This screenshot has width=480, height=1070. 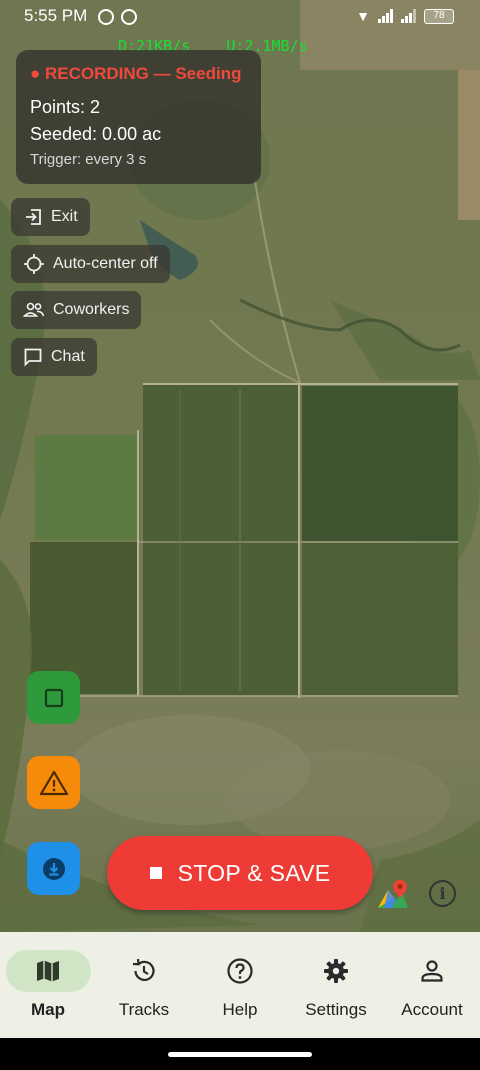 I want to click on info-icon: i, so click(x=442, y=893).